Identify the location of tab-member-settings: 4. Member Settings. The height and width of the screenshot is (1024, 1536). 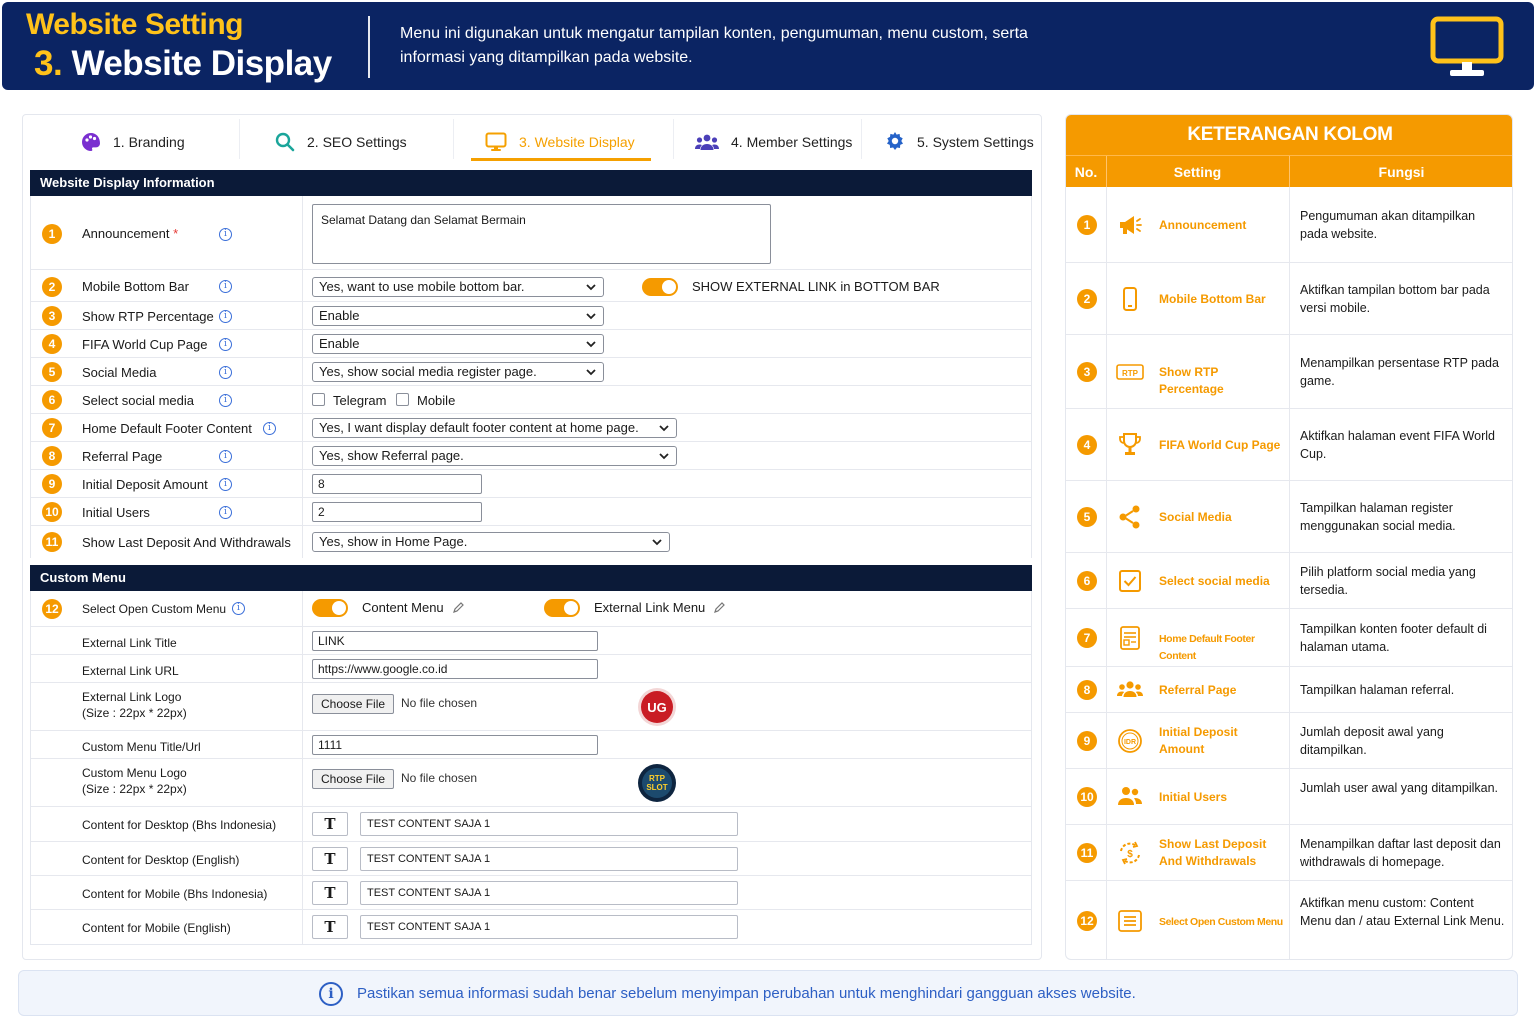
(773, 142).